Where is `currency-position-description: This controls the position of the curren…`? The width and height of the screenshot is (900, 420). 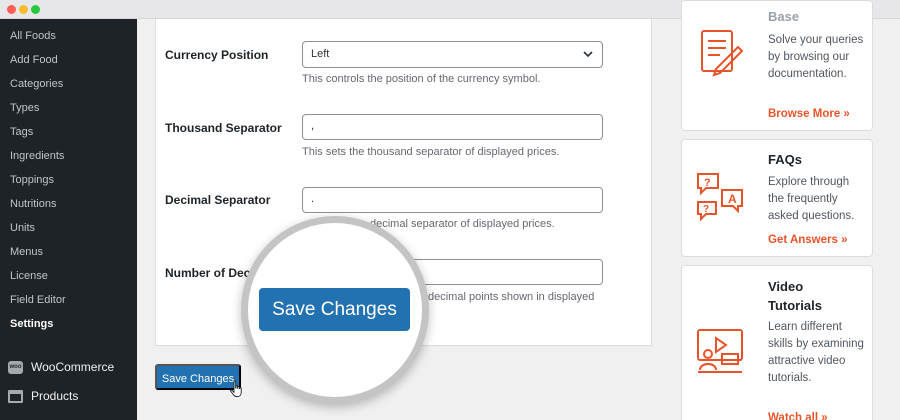 currency-position-description: This controls the position of the curren… is located at coordinates (421, 79).